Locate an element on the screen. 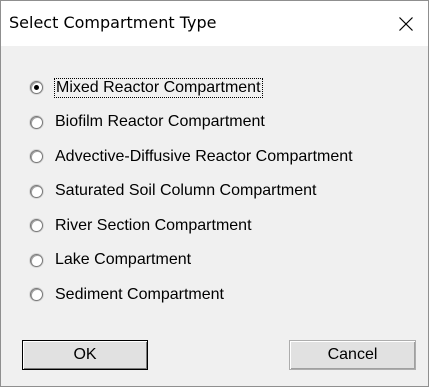 This screenshot has height=387, width=429. title-bar: Select Compartment Type is located at coordinates (214, 23).